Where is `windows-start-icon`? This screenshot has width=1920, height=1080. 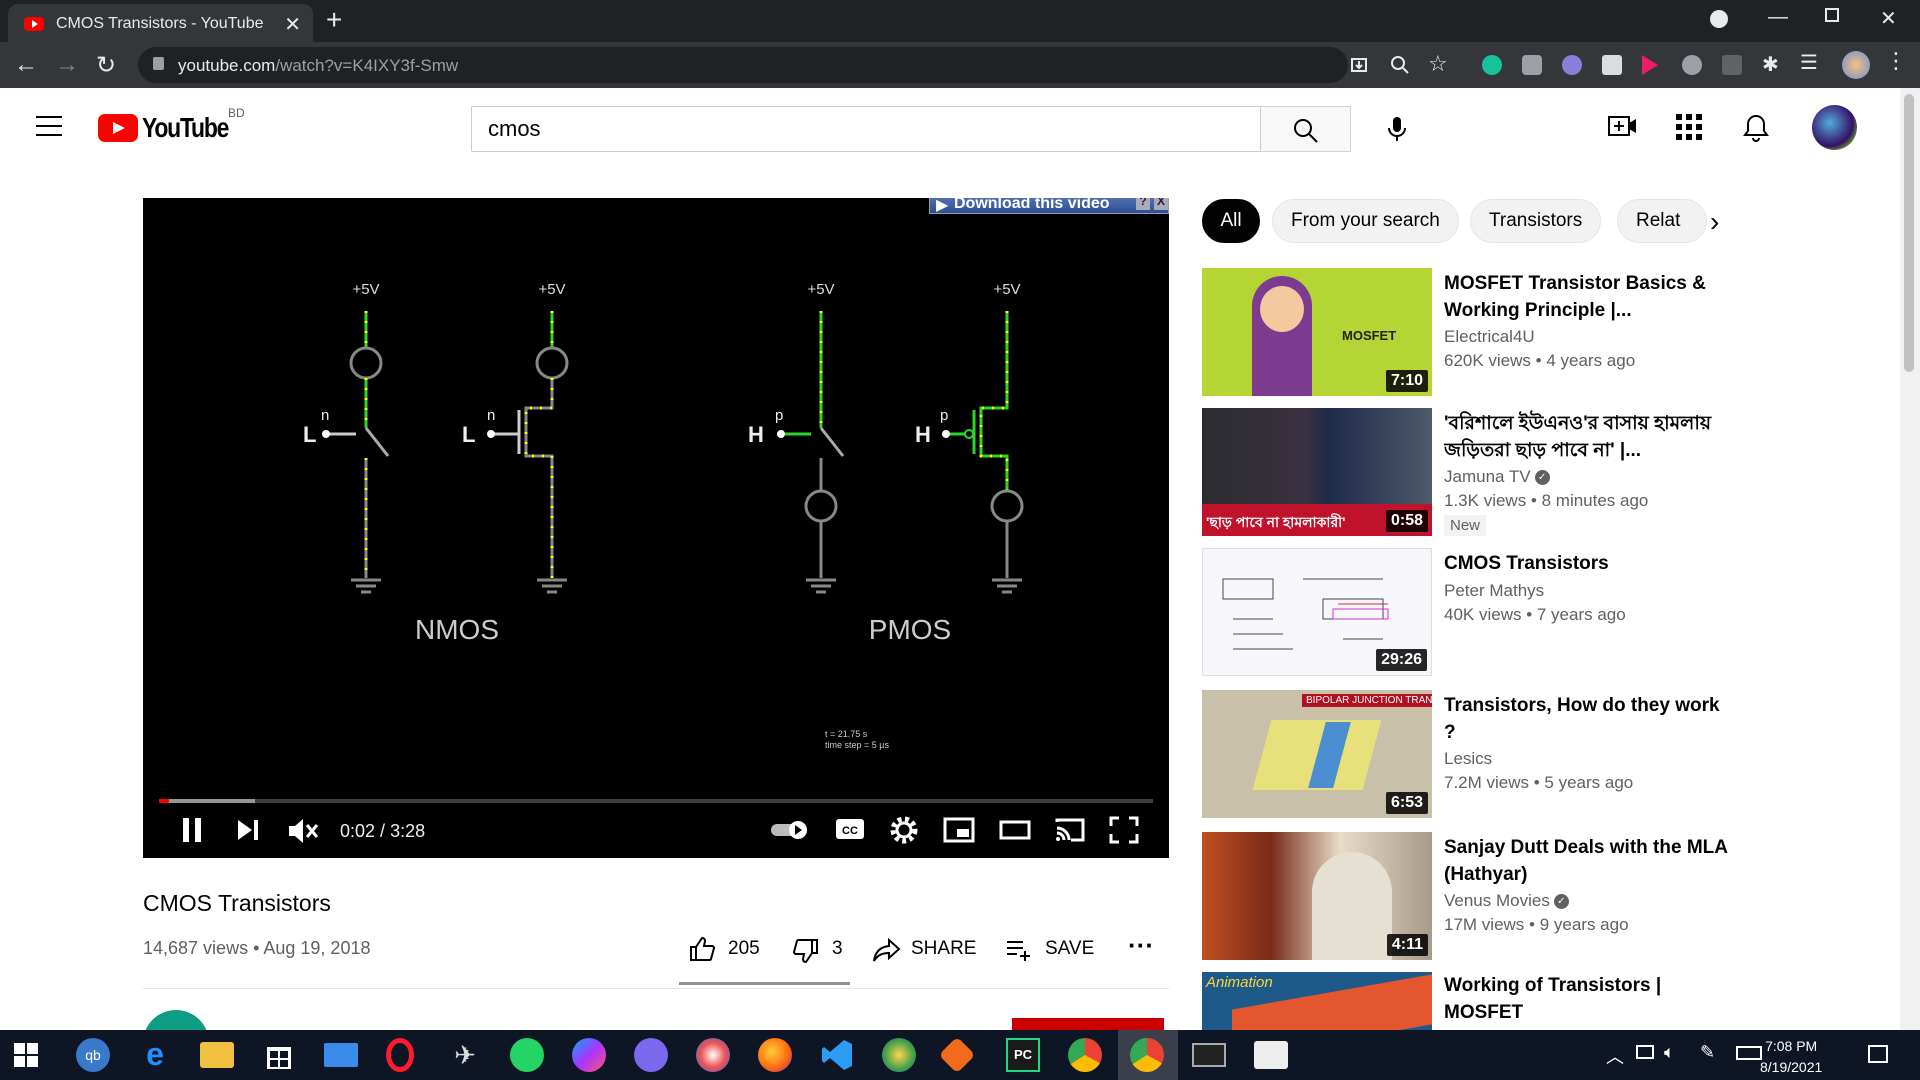 windows-start-icon is located at coordinates (31, 1060).